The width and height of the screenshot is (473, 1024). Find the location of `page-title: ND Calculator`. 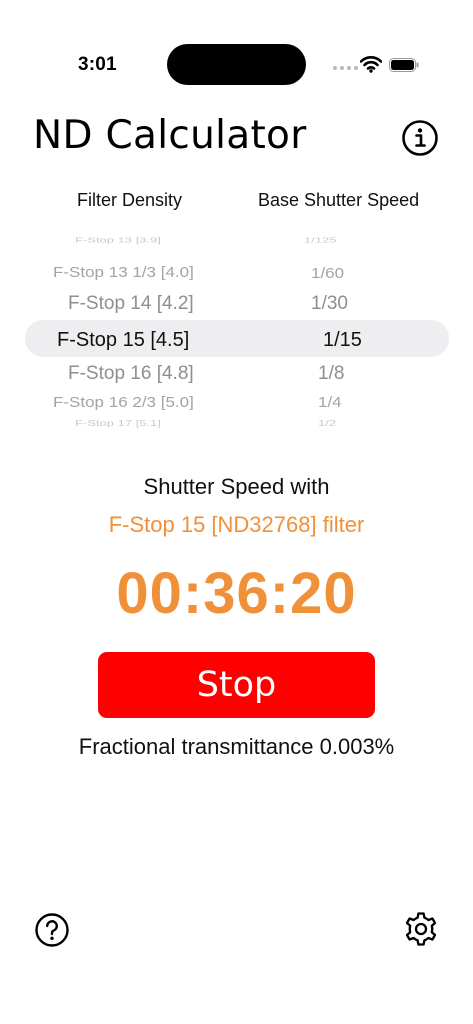

page-title: ND Calculator is located at coordinates (170, 135).